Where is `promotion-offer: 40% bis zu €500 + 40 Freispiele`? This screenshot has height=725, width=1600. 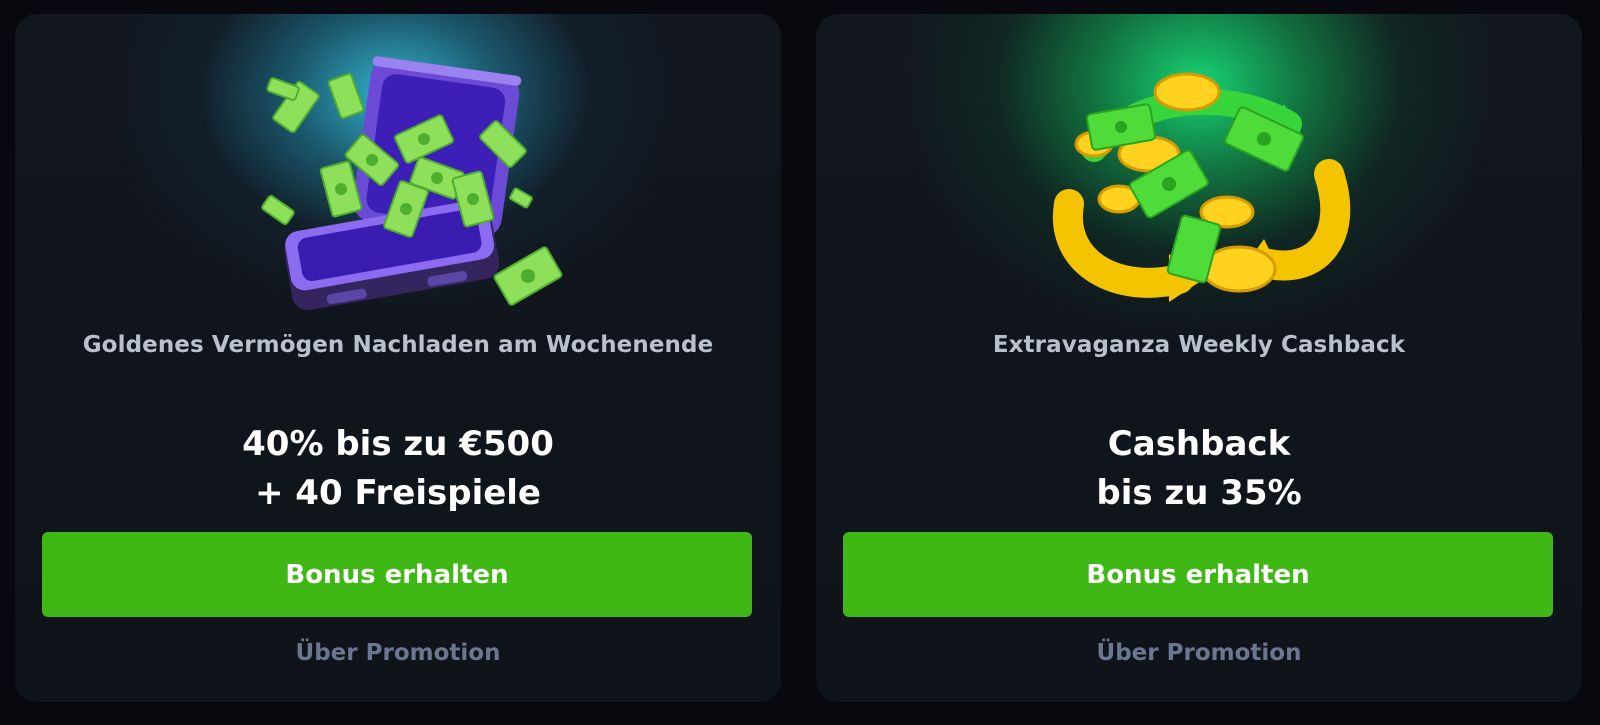
promotion-offer: 40% bis zu €500 + 40 Freispiele is located at coordinates (398, 469).